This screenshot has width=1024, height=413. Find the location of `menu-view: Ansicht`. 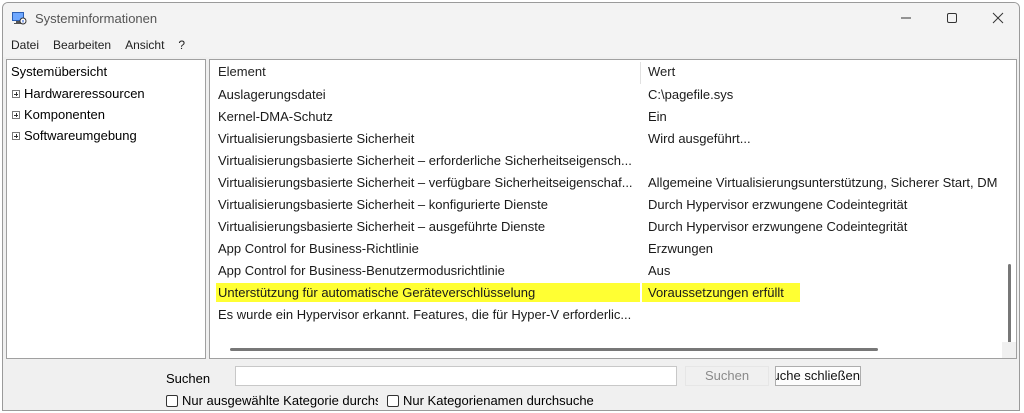

menu-view: Ansicht is located at coordinates (144, 45).